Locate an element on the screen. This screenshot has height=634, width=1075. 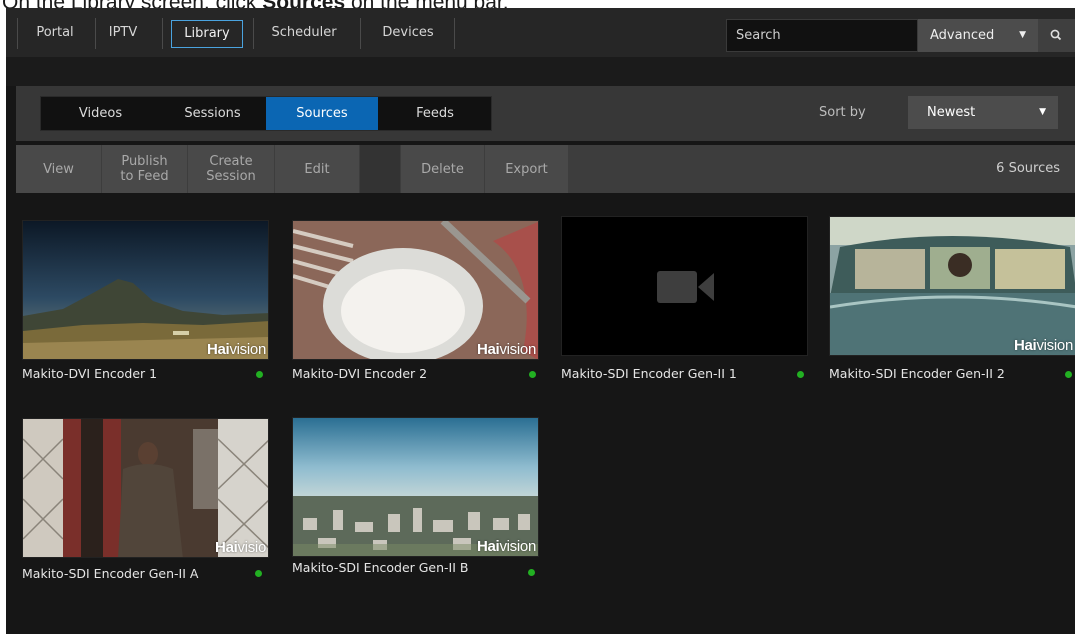
source-name: Makito-SDI Encoder Gen-II B is located at coordinates (380, 567).